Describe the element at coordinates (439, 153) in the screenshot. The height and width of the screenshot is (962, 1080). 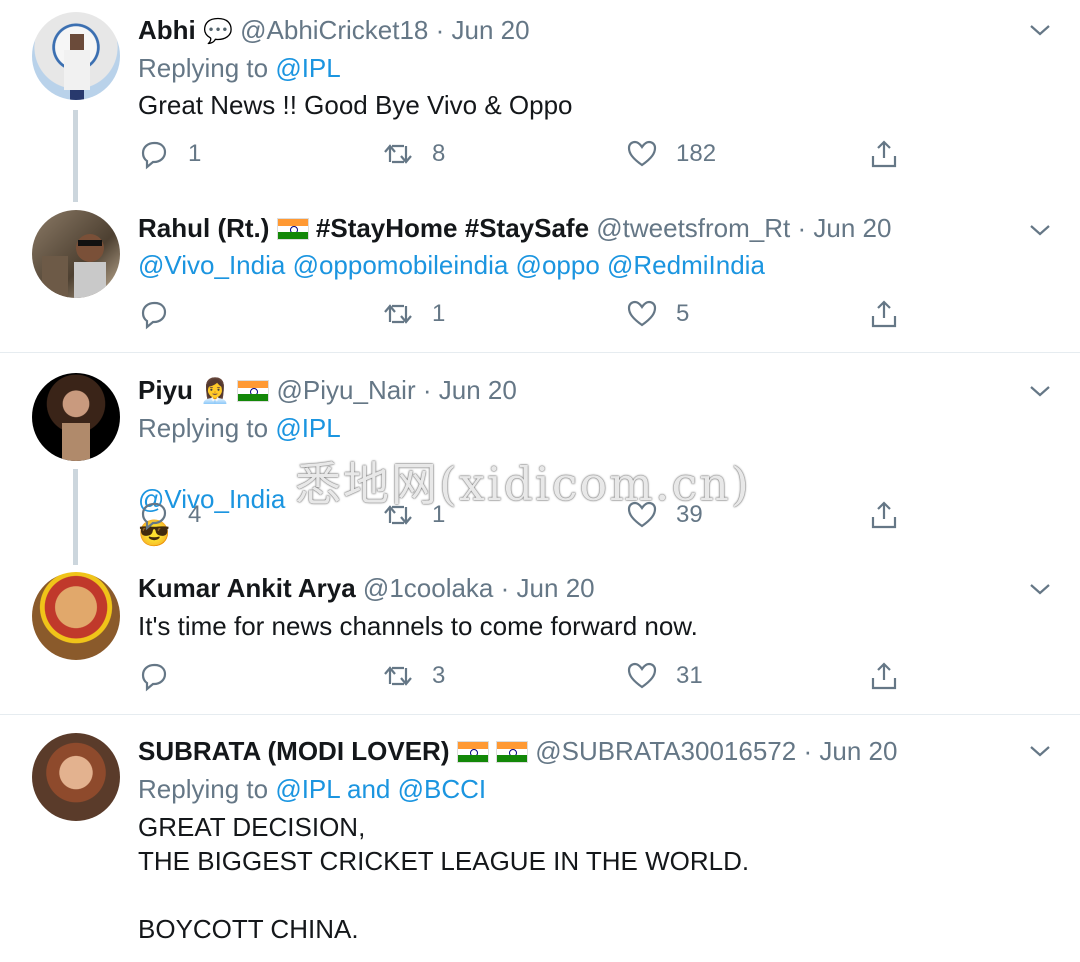
I see `retweet-count: 8` at that location.